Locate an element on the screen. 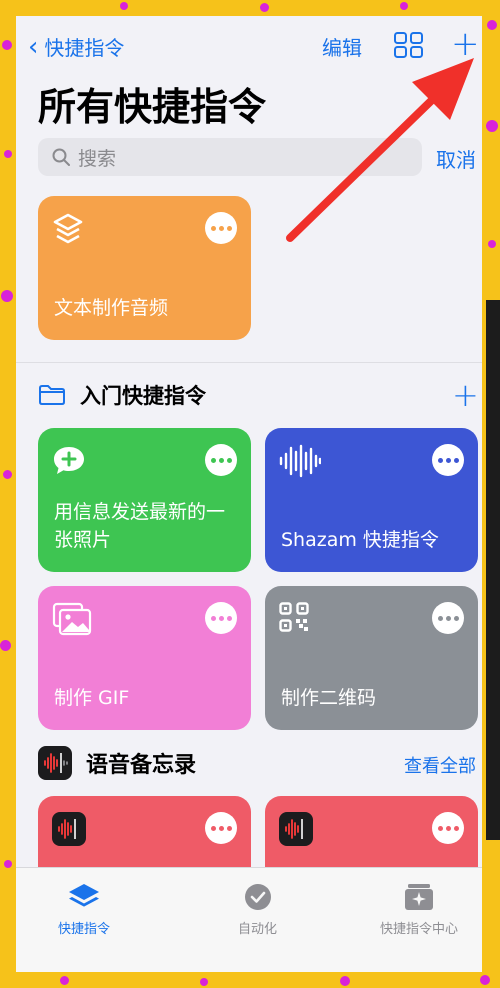 The image size is (500, 988). chevron-left-icon: ‹ is located at coordinates (33, 46).